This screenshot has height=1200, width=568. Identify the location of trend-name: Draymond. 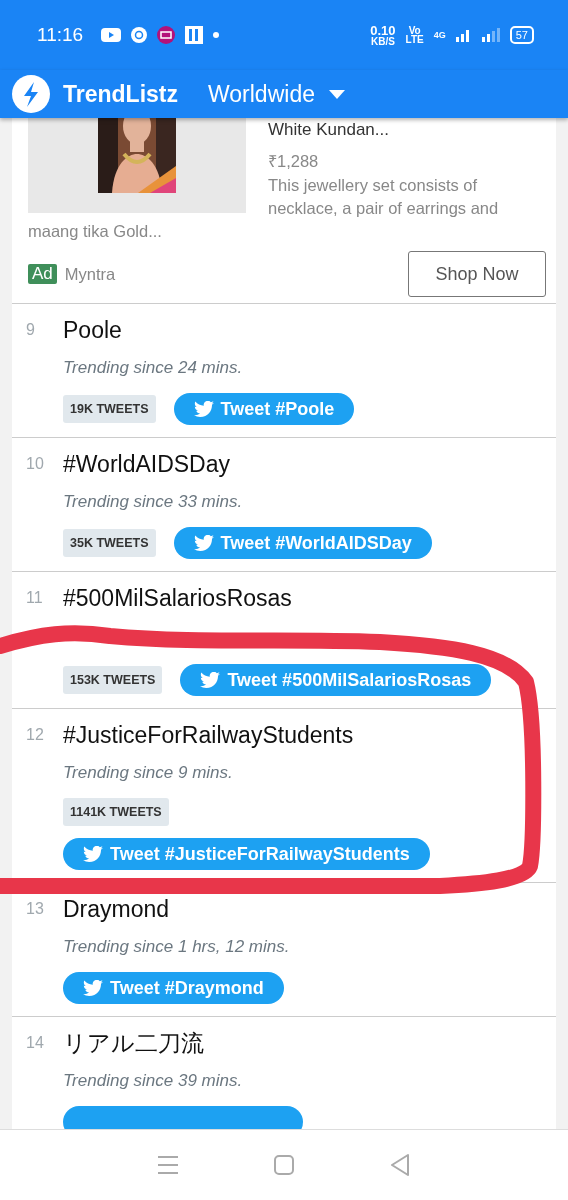
(116, 909).